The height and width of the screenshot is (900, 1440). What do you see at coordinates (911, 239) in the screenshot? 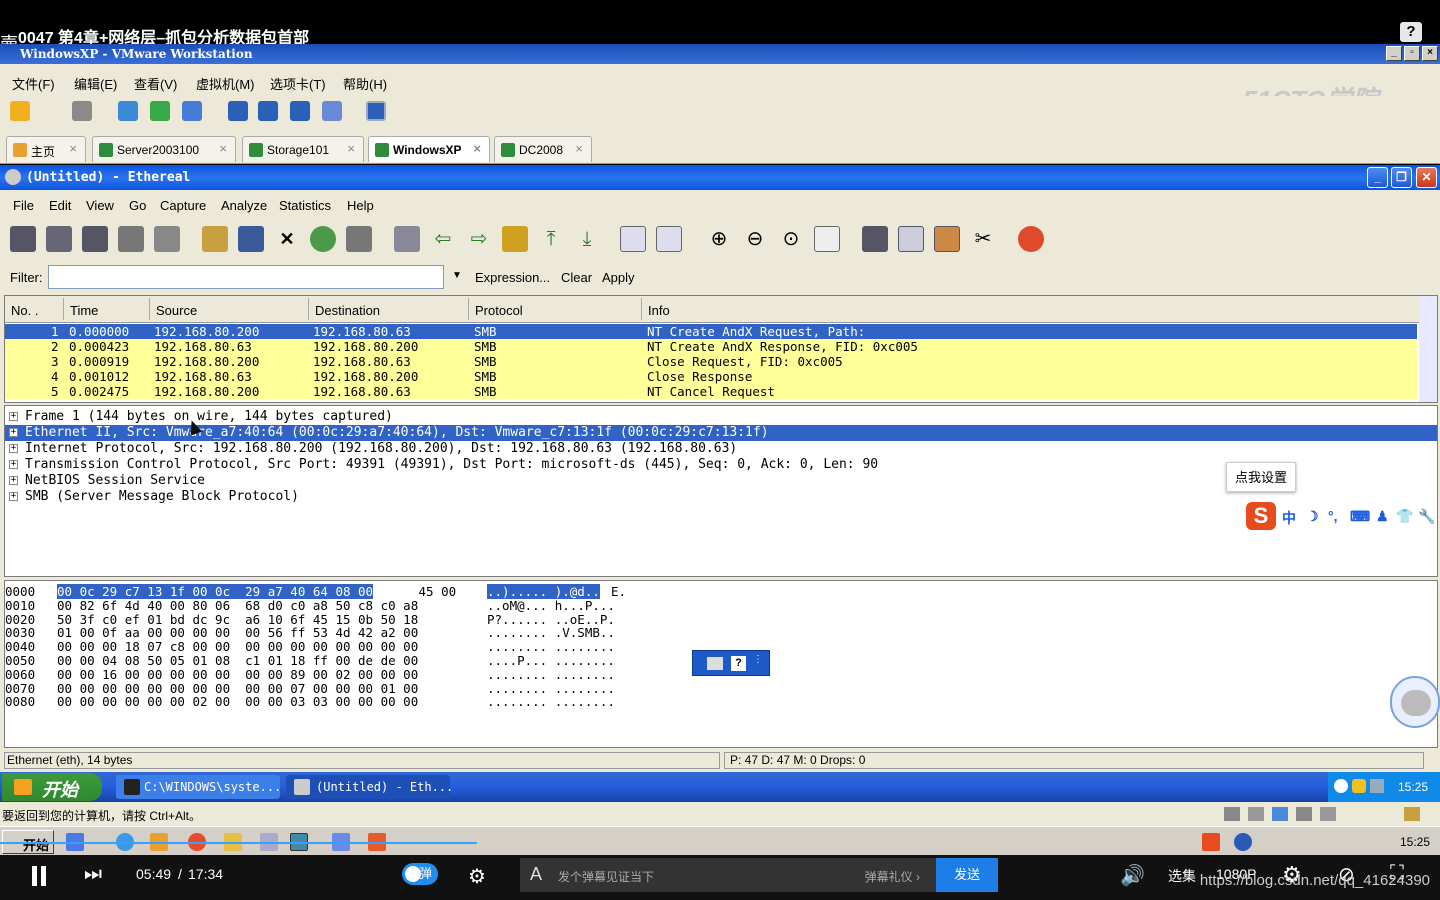
I see `display-filters-icon` at bounding box center [911, 239].